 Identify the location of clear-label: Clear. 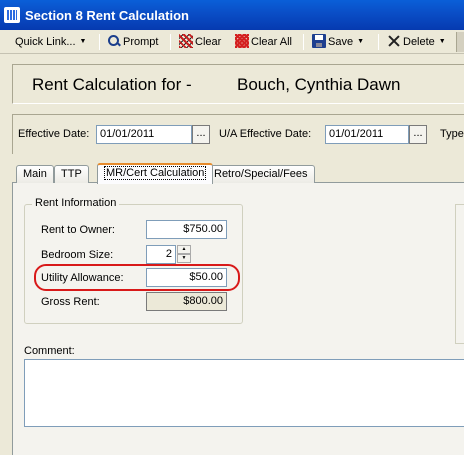
(208, 42).